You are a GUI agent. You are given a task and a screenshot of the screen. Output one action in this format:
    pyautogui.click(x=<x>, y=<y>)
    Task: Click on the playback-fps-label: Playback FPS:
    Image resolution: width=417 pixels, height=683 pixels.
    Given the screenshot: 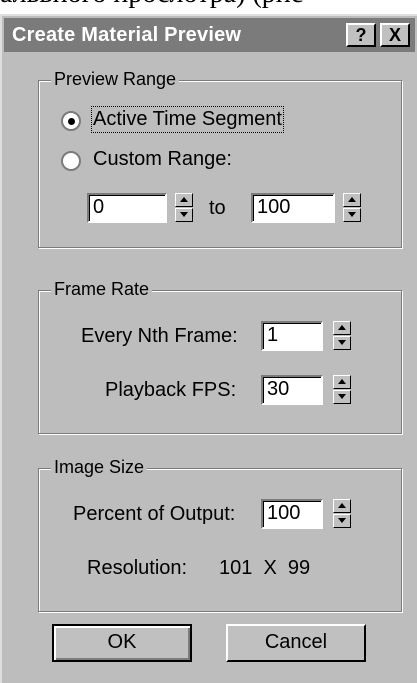 What is the action you would take?
    pyautogui.click(x=171, y=390)
    